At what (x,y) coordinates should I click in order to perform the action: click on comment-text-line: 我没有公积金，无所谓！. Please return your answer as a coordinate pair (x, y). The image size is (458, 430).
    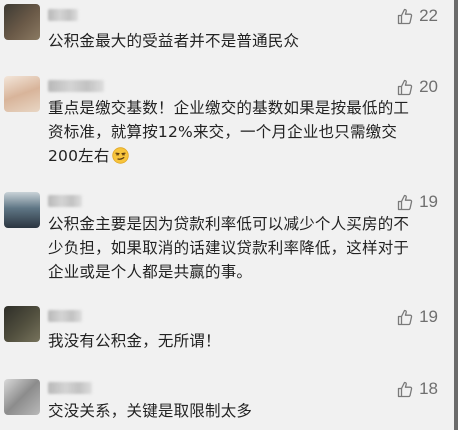
    Looking at the image, I should click on (134, 341).